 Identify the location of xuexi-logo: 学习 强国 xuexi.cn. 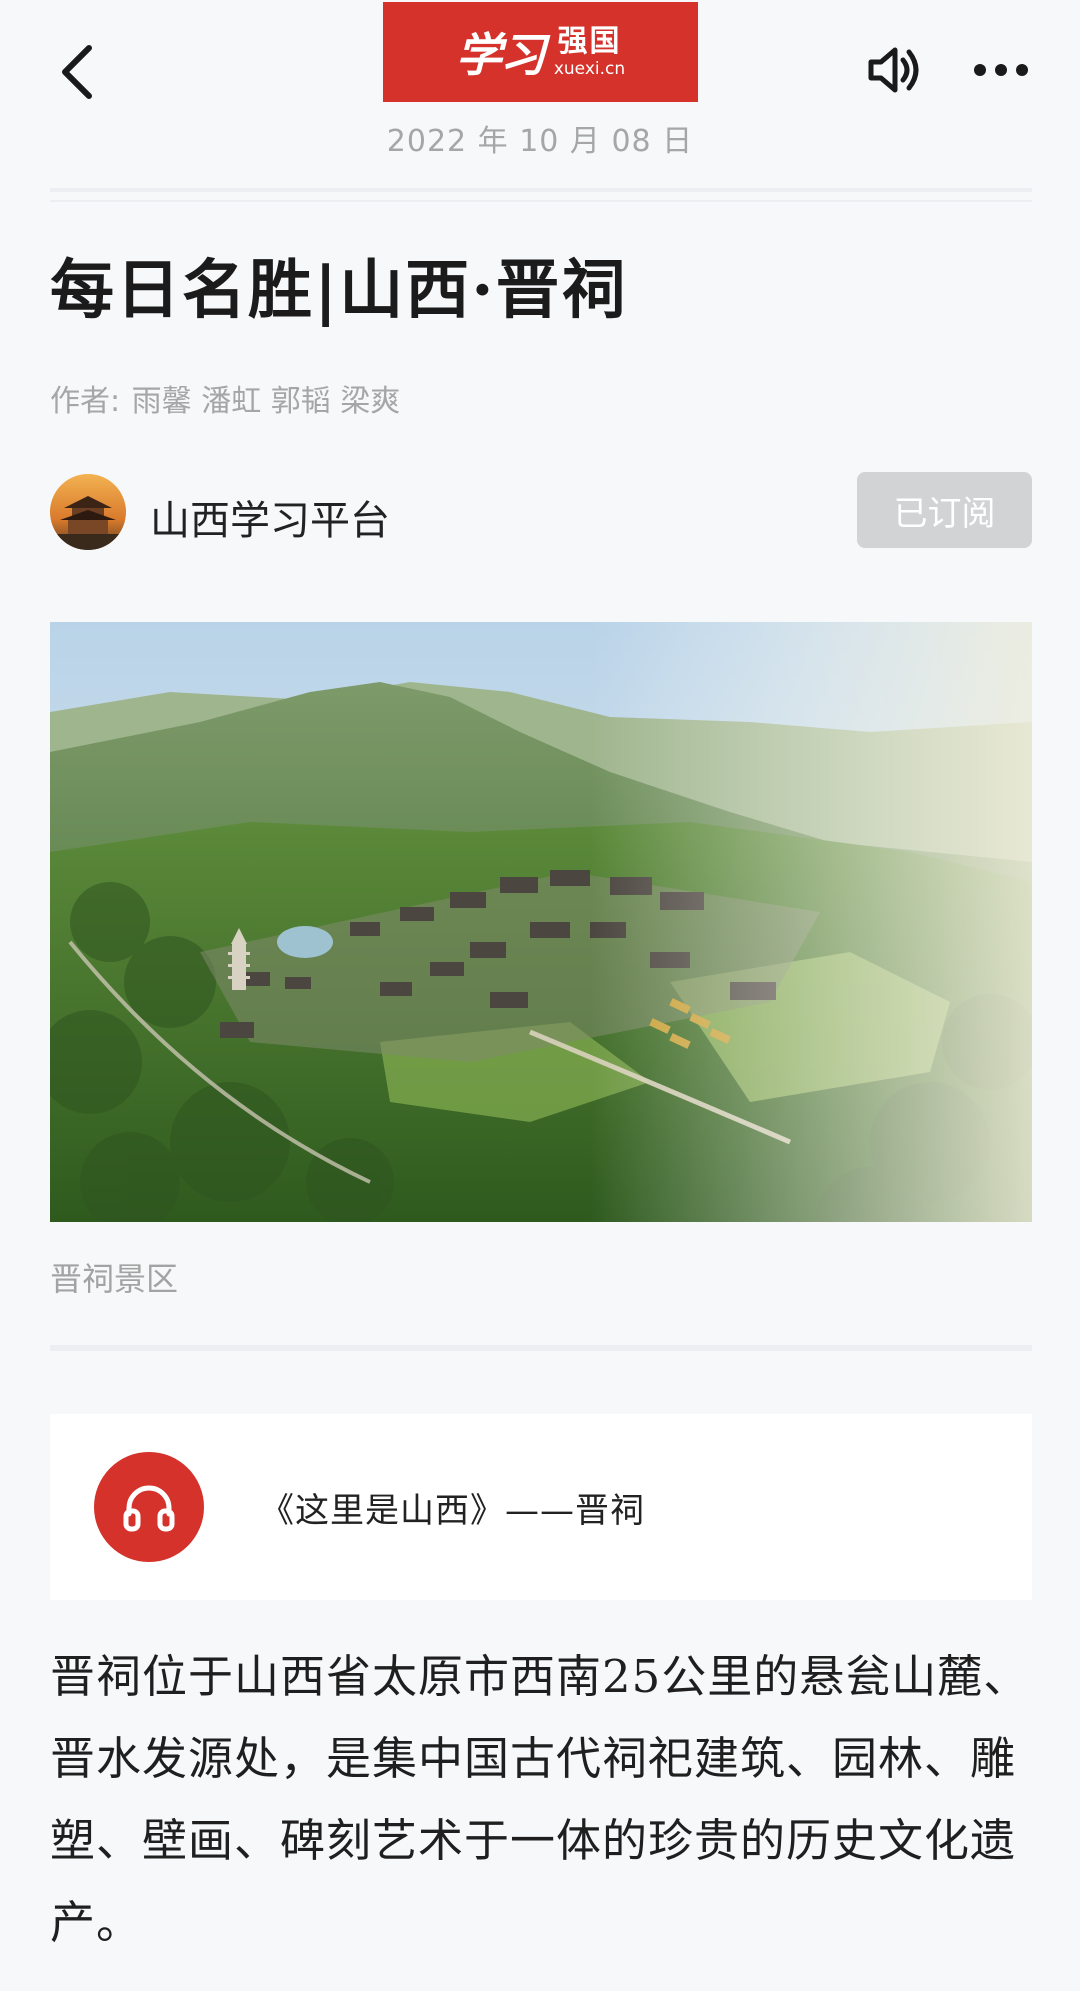
(540, 52).